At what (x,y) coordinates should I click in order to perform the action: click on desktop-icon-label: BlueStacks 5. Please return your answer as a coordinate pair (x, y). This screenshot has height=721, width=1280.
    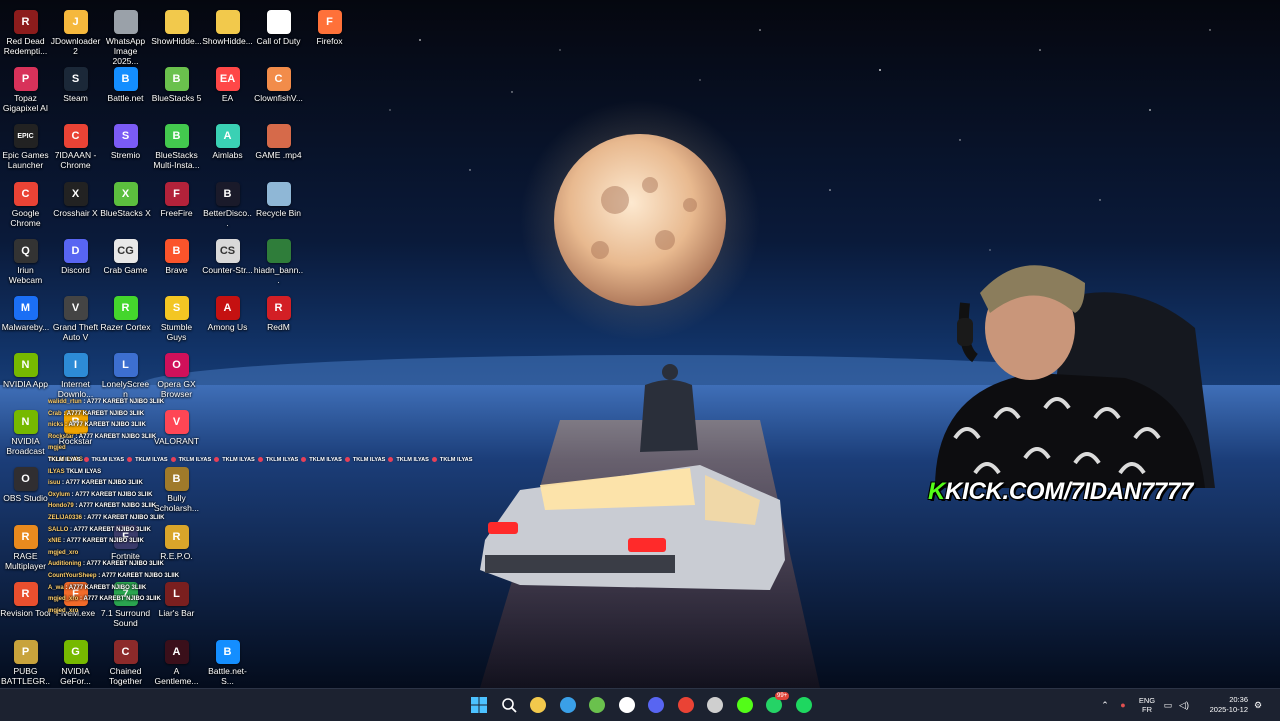
    Looking at the image, I should click on (176, 98).